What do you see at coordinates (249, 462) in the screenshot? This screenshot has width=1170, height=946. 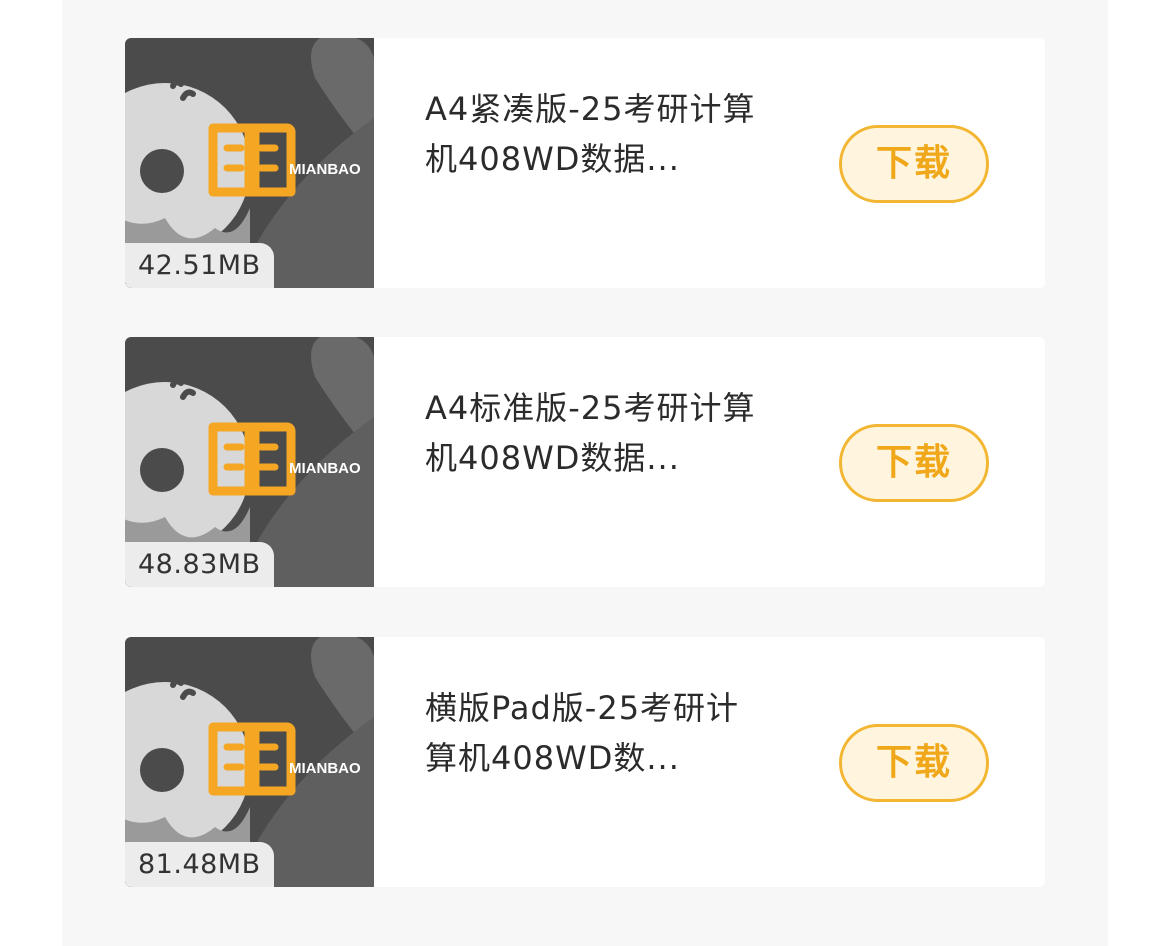 I see `file-thumbnail: MIANBAO 48.83MB` at bounding box center [249, 462].